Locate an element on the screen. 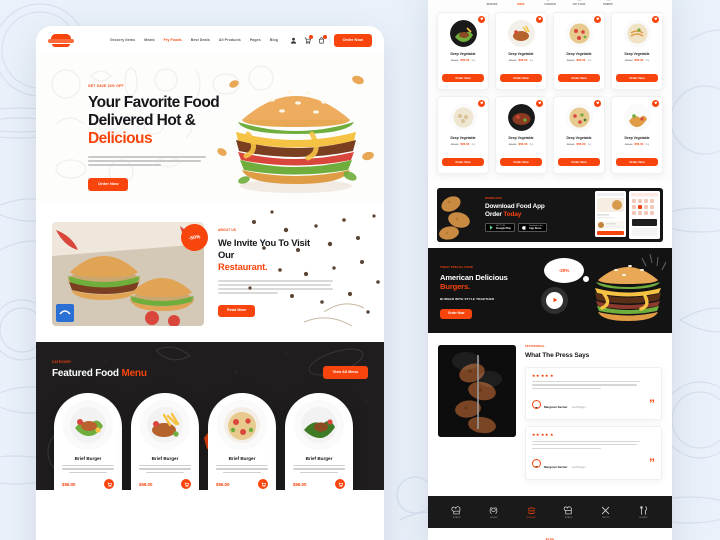 The height and width of the screenshot is (540, 720). burger-logo is located at coordinates (61, 40).